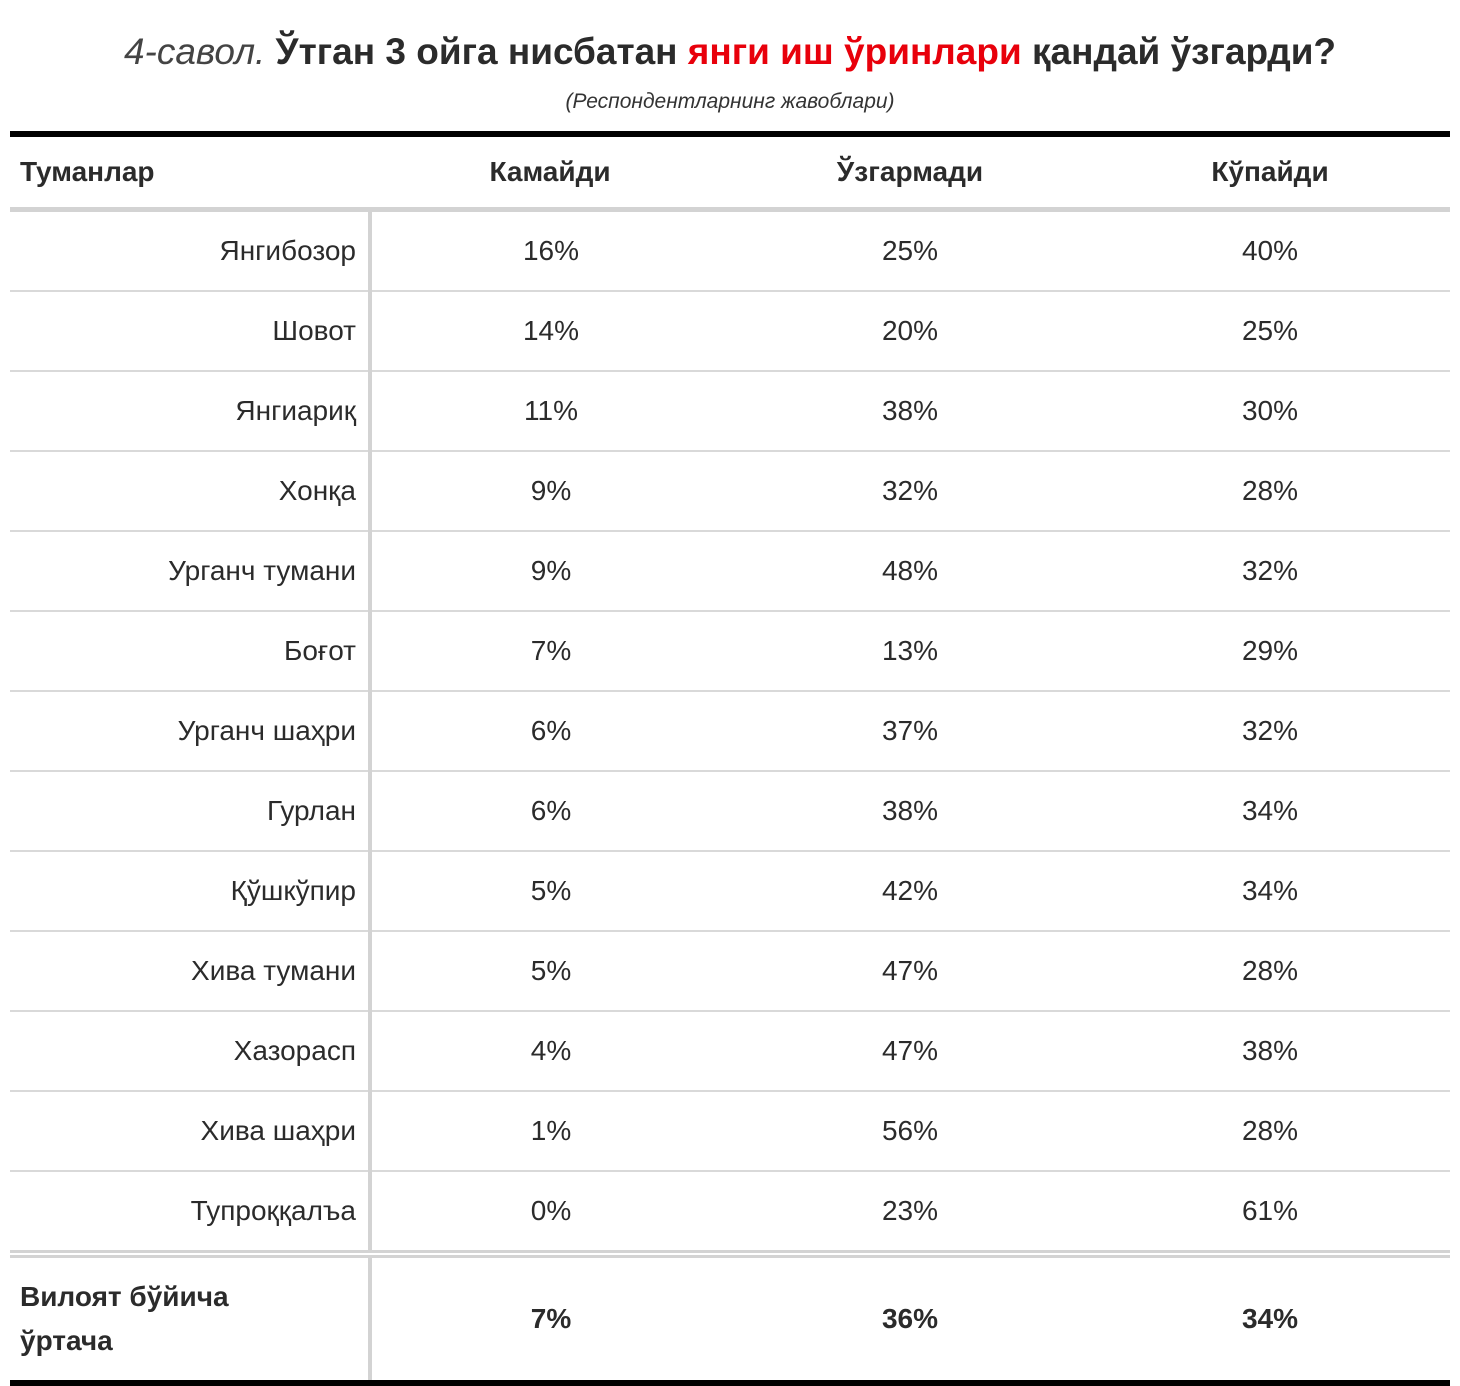  I want to click on table-row: Хонқа 9% 32% 28%, so click(730, 491).